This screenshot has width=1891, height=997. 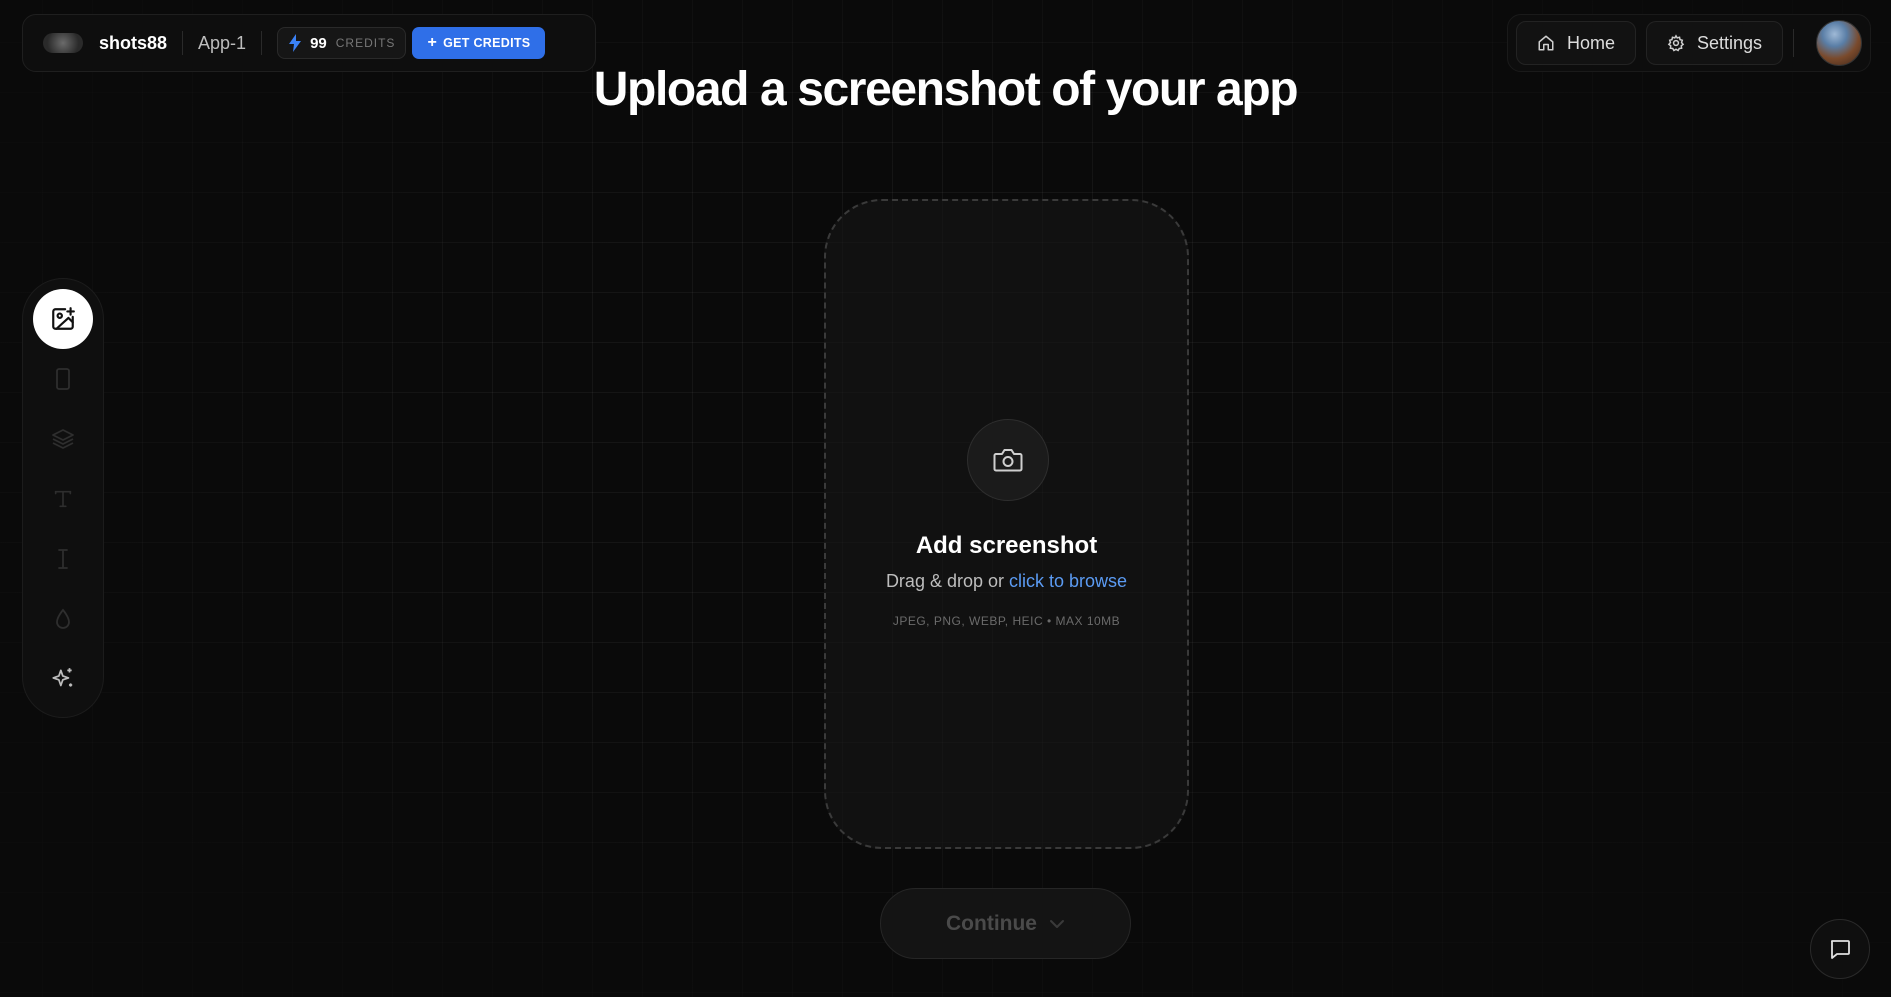 I want to click on layers-icon, so click(x=63, y=439).